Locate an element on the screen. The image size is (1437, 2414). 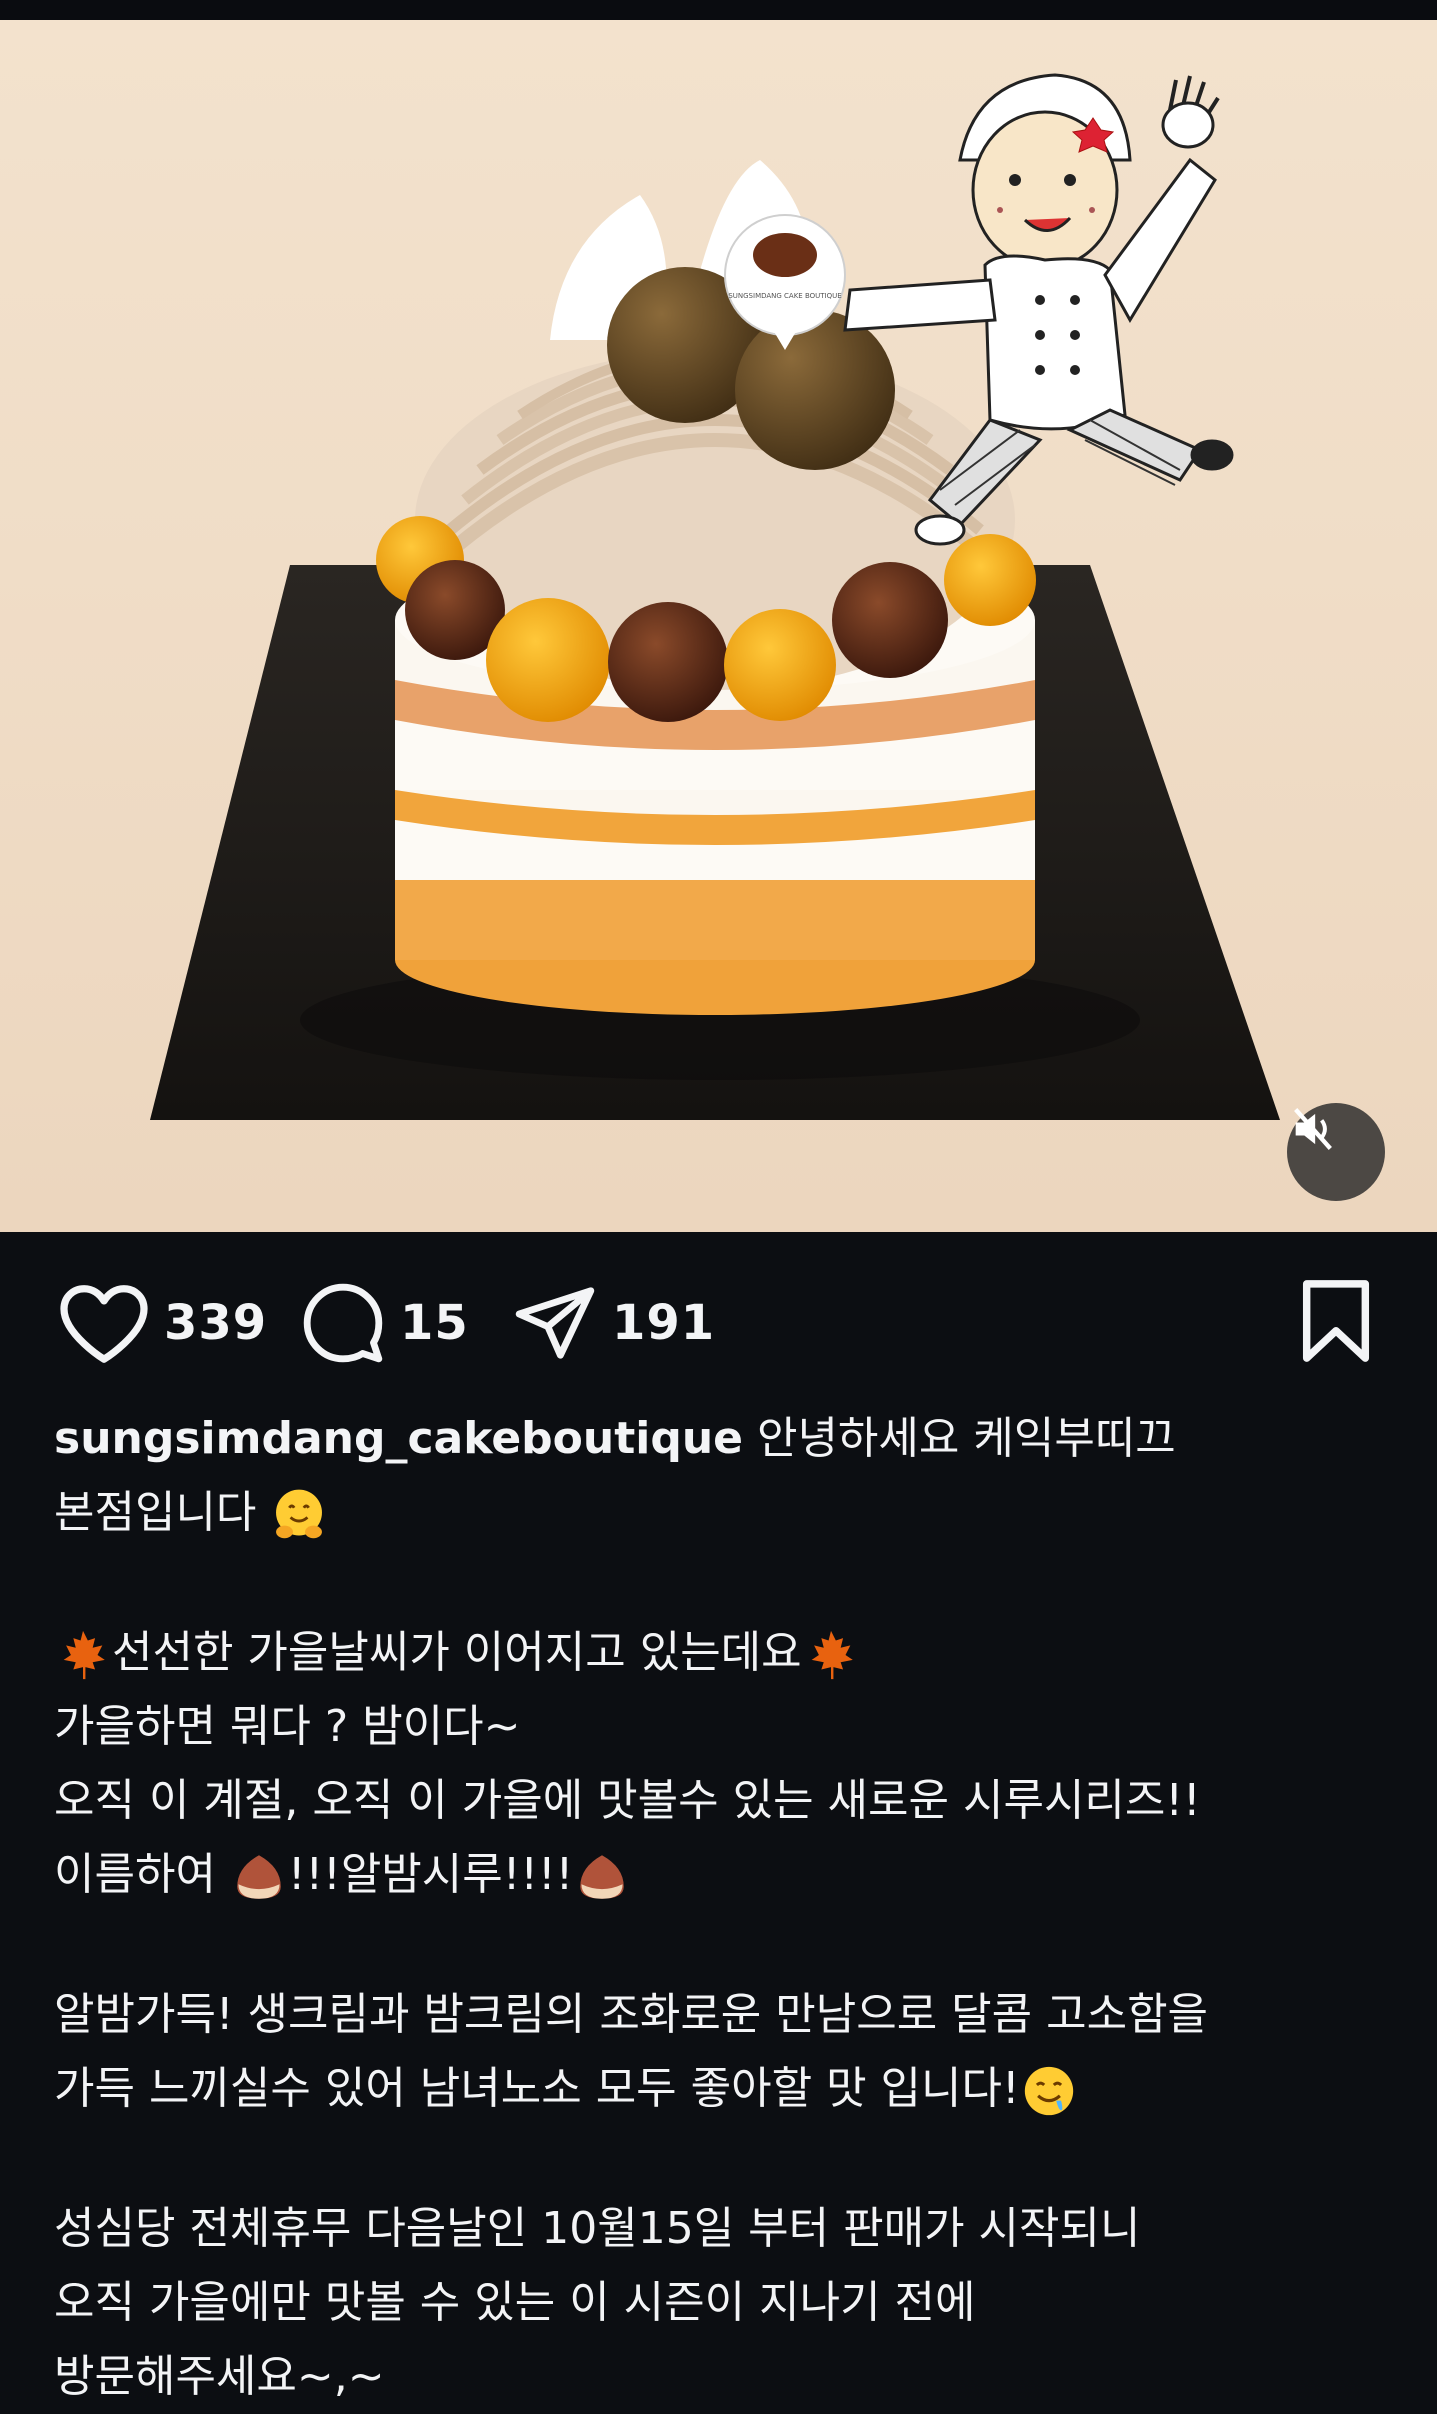
heart-icon is located at coordinates (104, 1324).